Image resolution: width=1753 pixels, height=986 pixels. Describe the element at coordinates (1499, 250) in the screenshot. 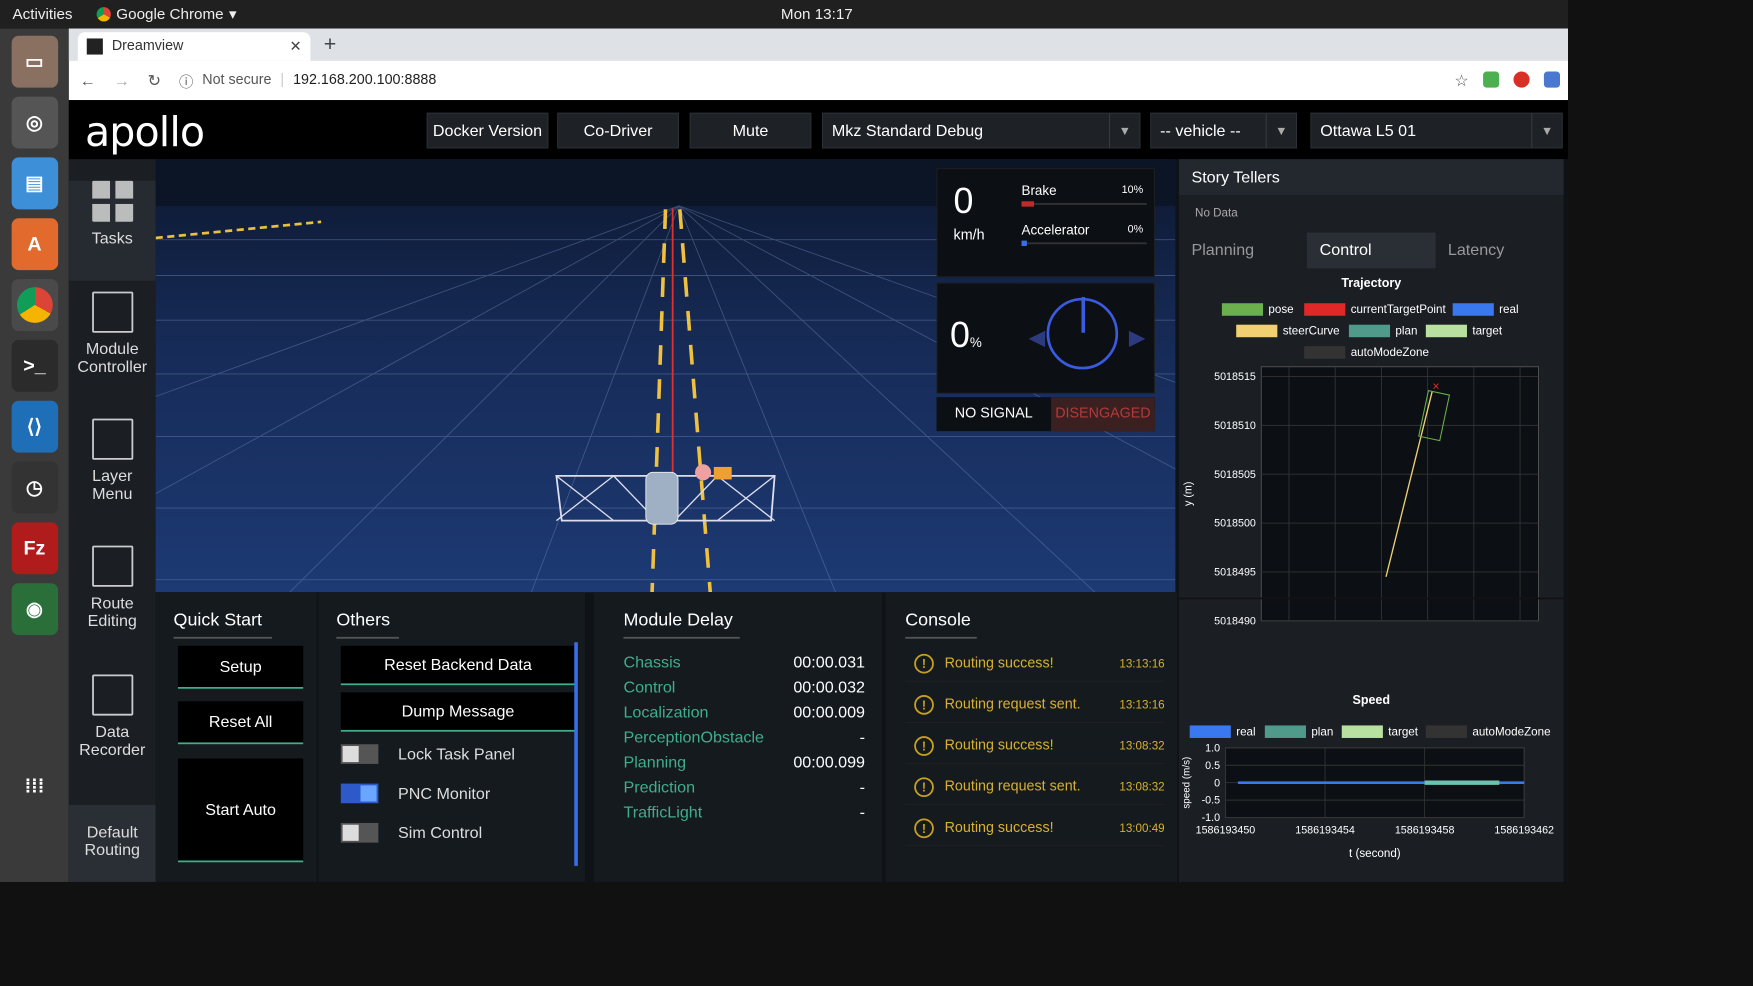

I see `tab-latency: Latency` at that location.